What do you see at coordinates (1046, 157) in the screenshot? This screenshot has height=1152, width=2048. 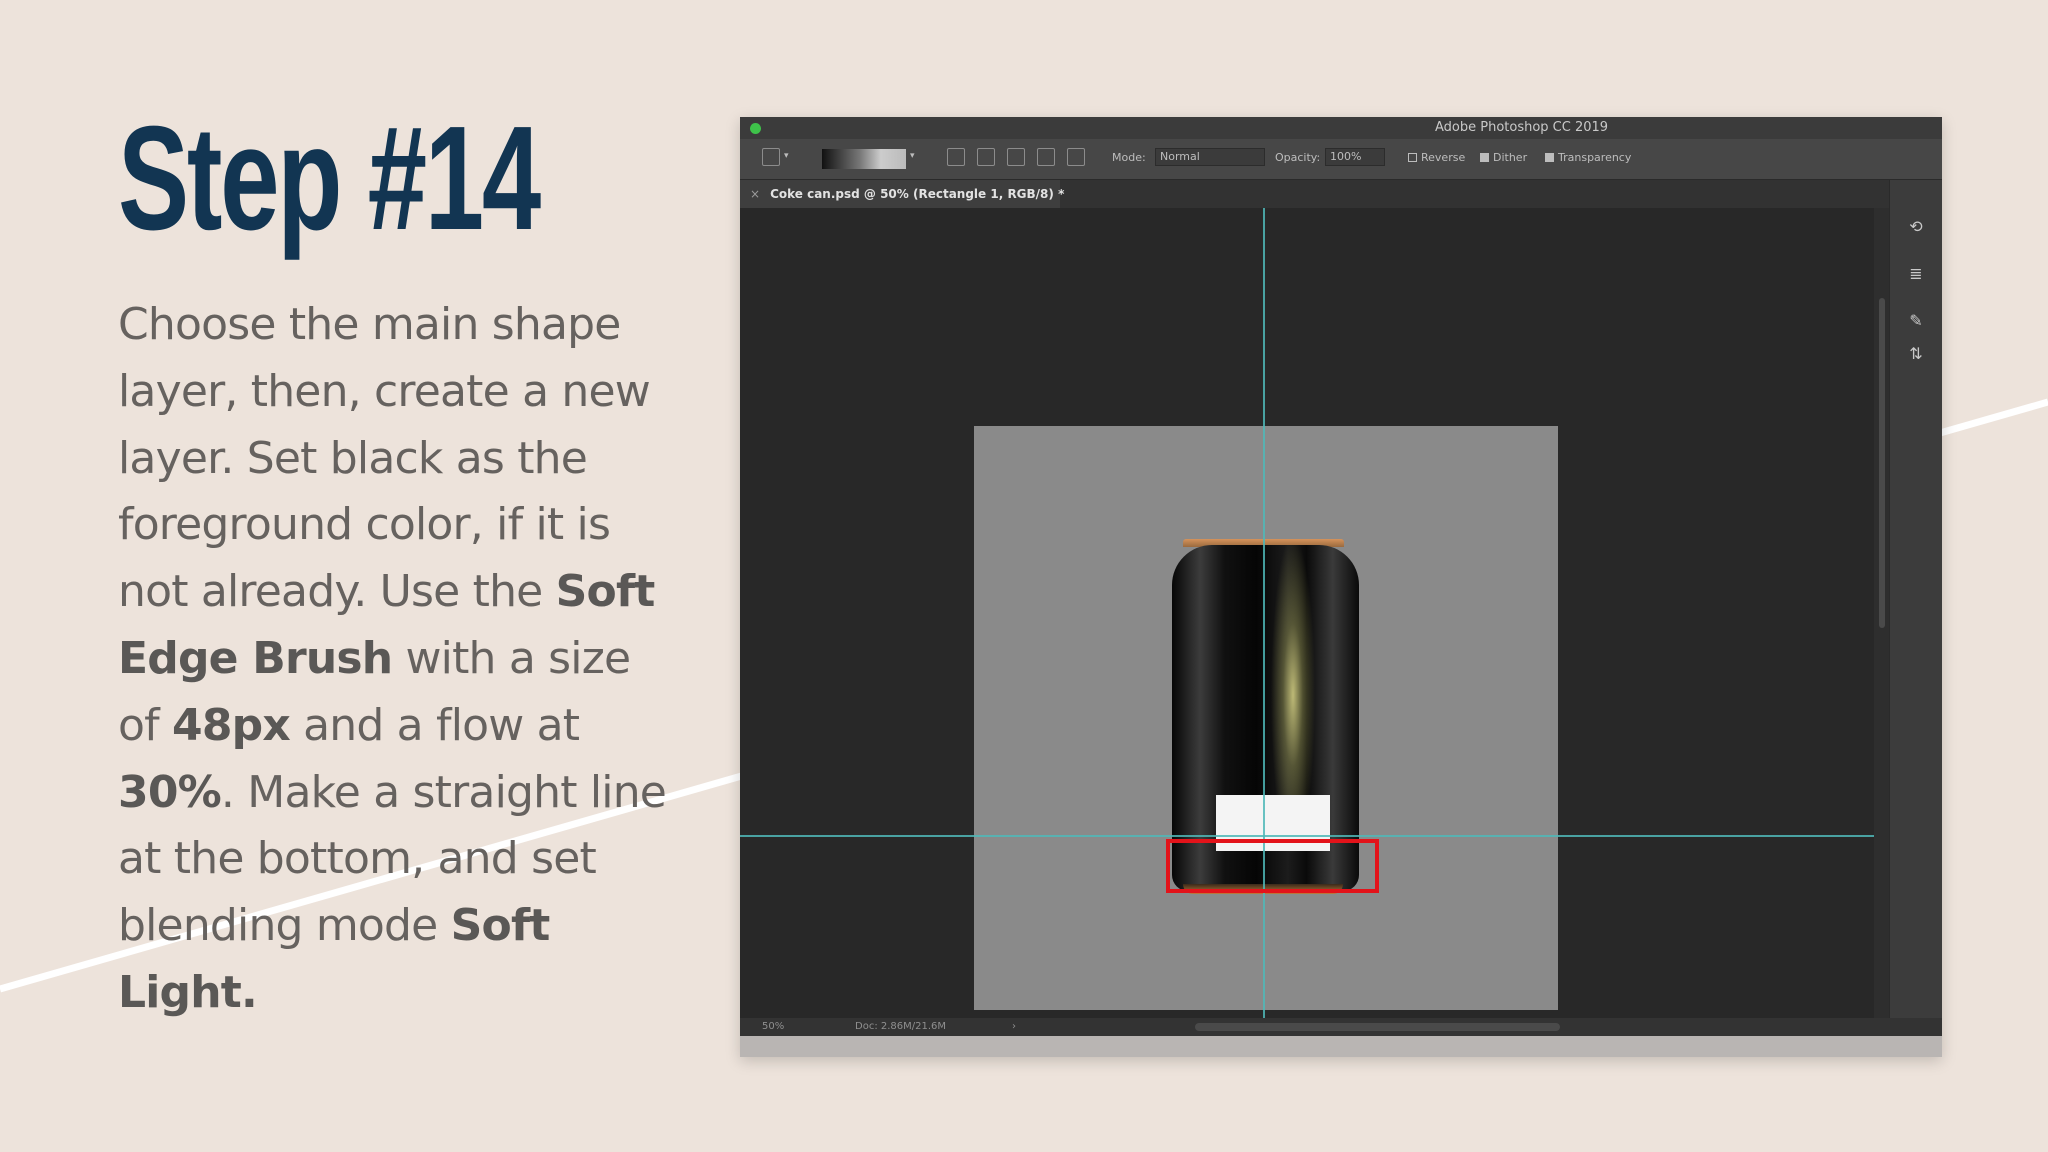 I see `reflected-gradient-icon` at bounding box center [1046, 157].